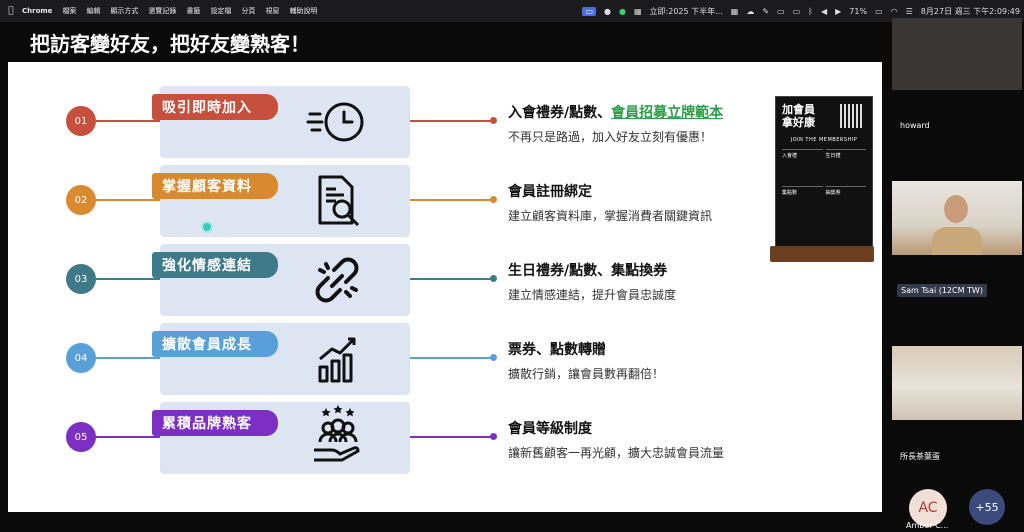 This screenshot has width=1024, height=532. Describe the element at coordinates (802, 202) in the screenshot. I see `stand-cell: 集點數` at that location.